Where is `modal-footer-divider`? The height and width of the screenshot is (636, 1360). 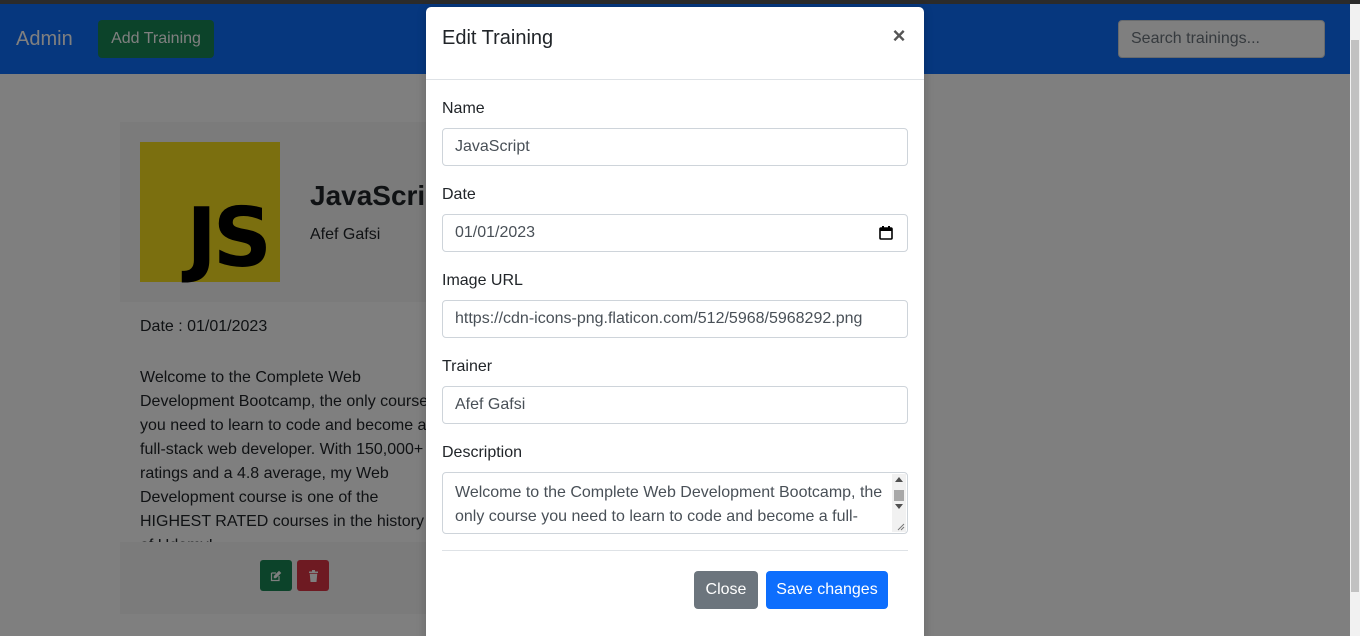
modal-footer-divider is located at coordinates (675, 550).